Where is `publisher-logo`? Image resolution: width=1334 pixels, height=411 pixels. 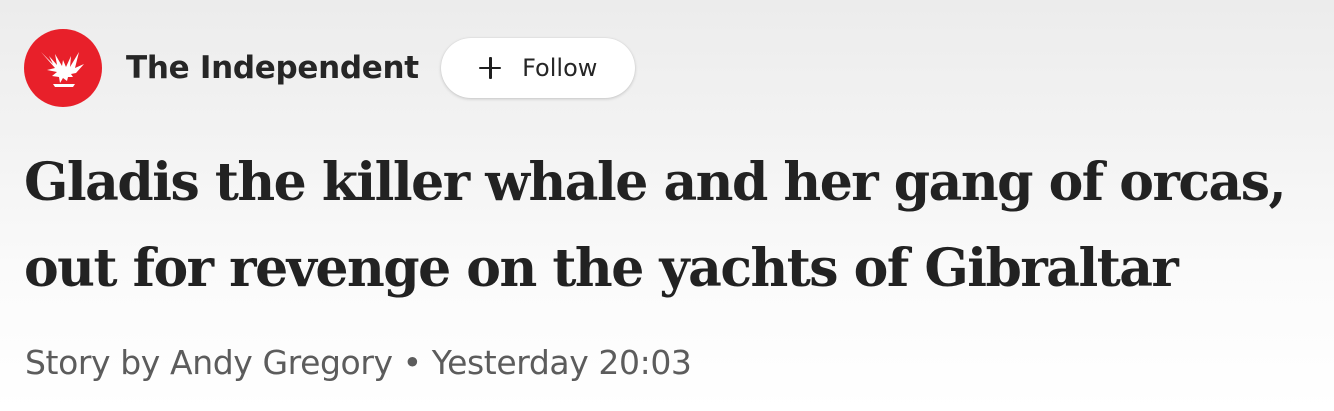 publisher-logo is located at coordinates (63, 68).